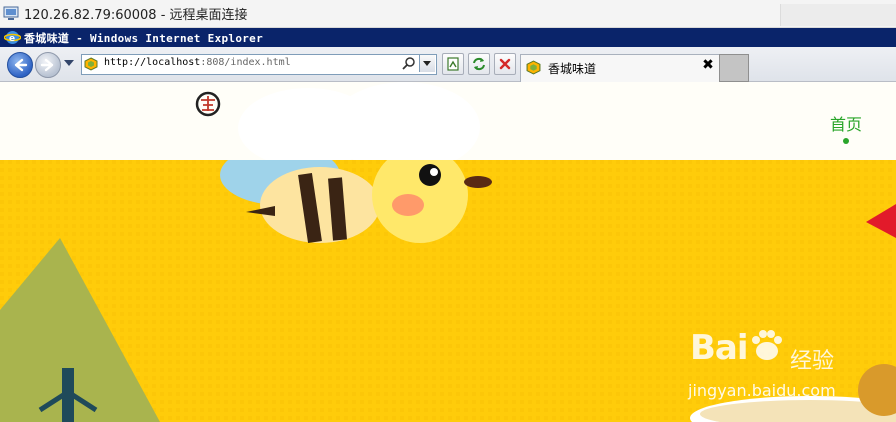  I want to click on address-url: http://localhost:808/index.html, so click(197, 62).